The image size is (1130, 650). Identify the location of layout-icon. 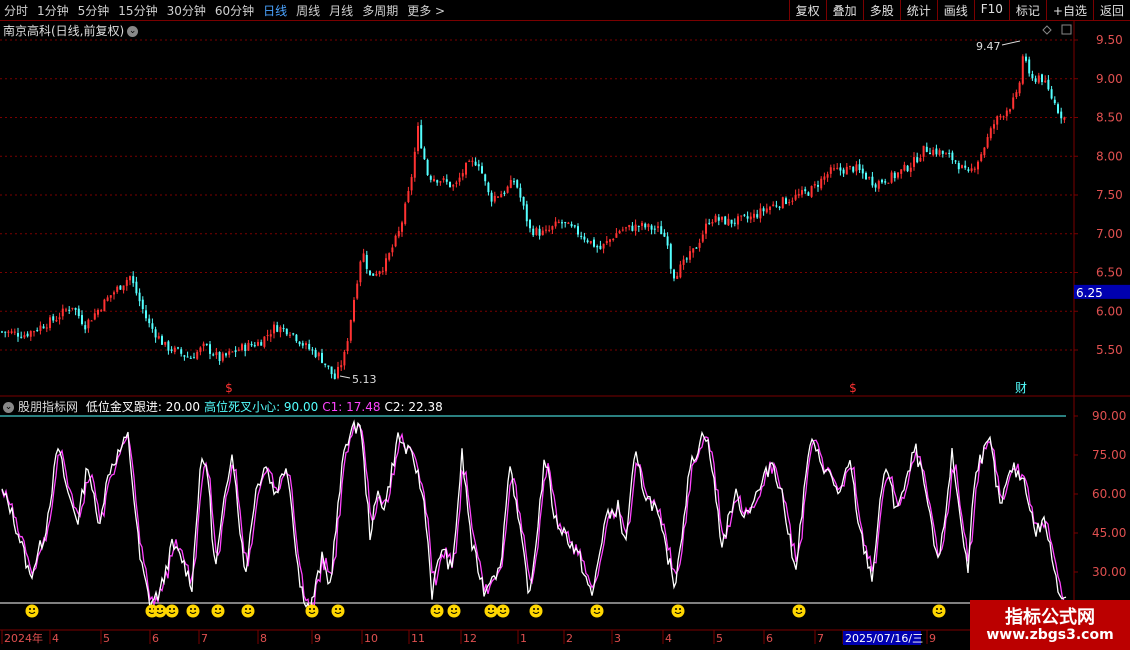
(1066, 29).